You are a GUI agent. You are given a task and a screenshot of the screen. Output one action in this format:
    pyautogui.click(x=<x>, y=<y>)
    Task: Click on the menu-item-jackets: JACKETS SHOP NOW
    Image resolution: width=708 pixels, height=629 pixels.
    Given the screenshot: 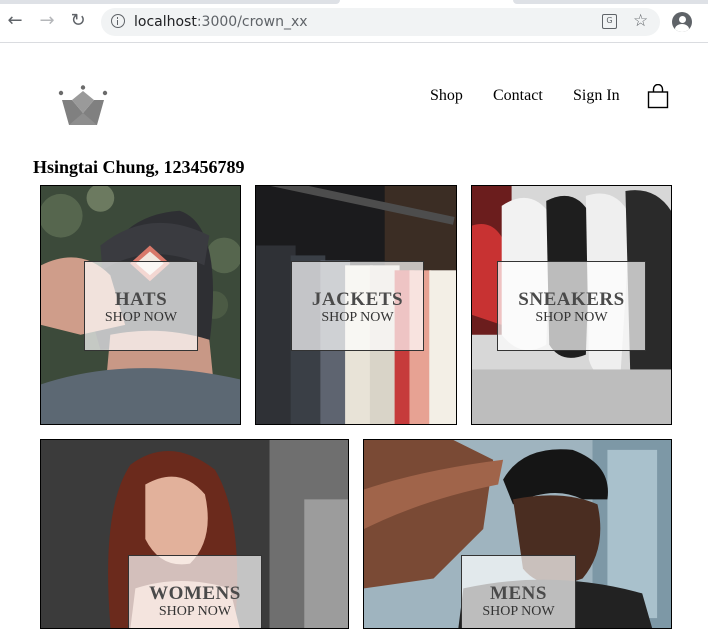 What is the action you would take?
    pyautogui.click(x=356, y=305)
    